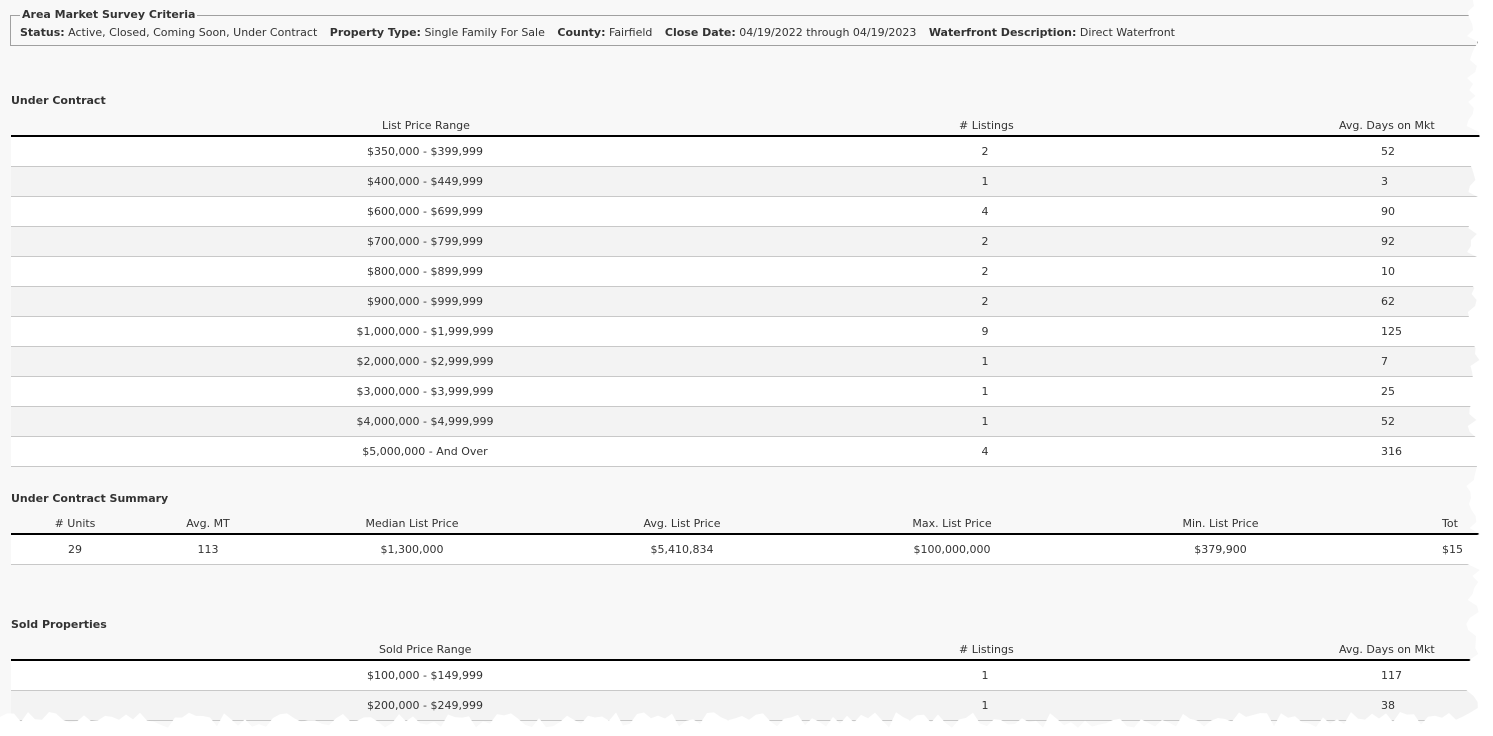 The width and height of the screenshot is (1493, 736). I want to click on table-row: $700,000 - $799,999 2 92, so click(746, 241).